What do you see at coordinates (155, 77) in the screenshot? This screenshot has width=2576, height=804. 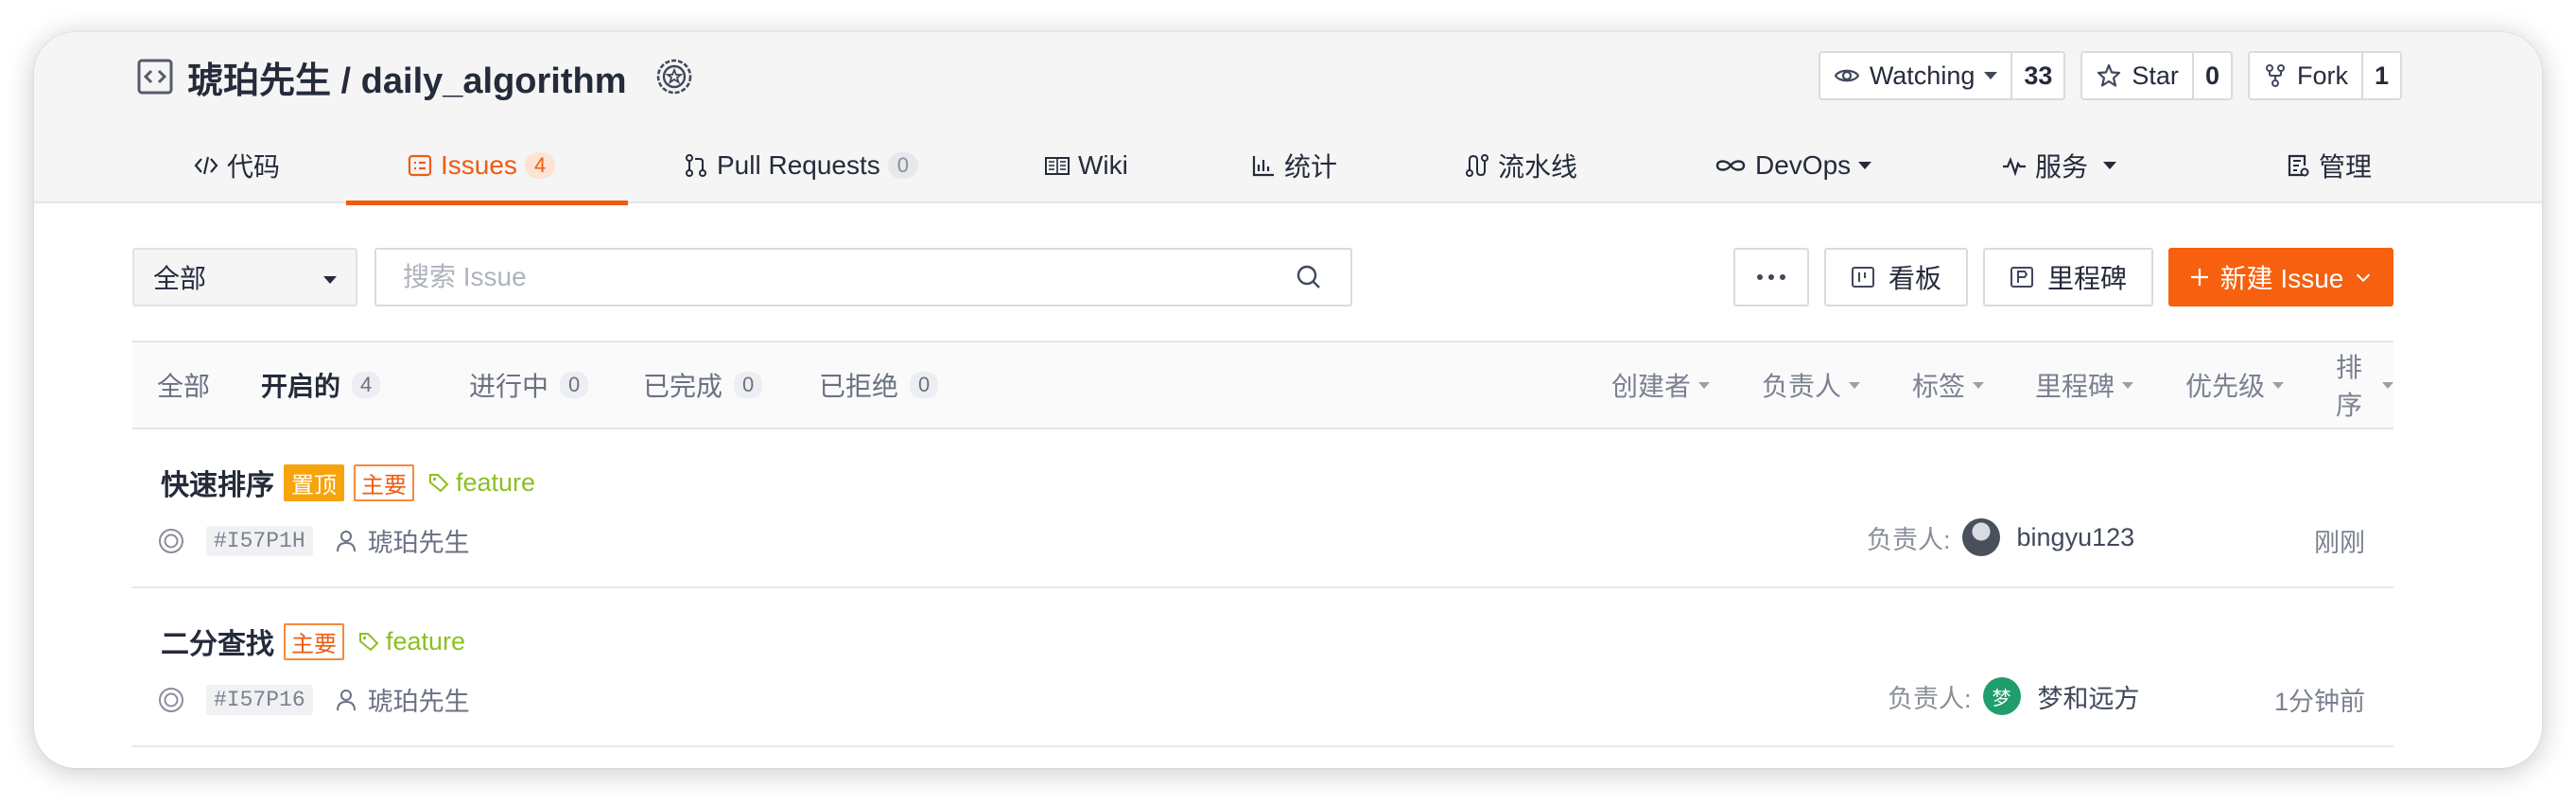 I see `repo-code-icon` at bounding box center [155, 77].